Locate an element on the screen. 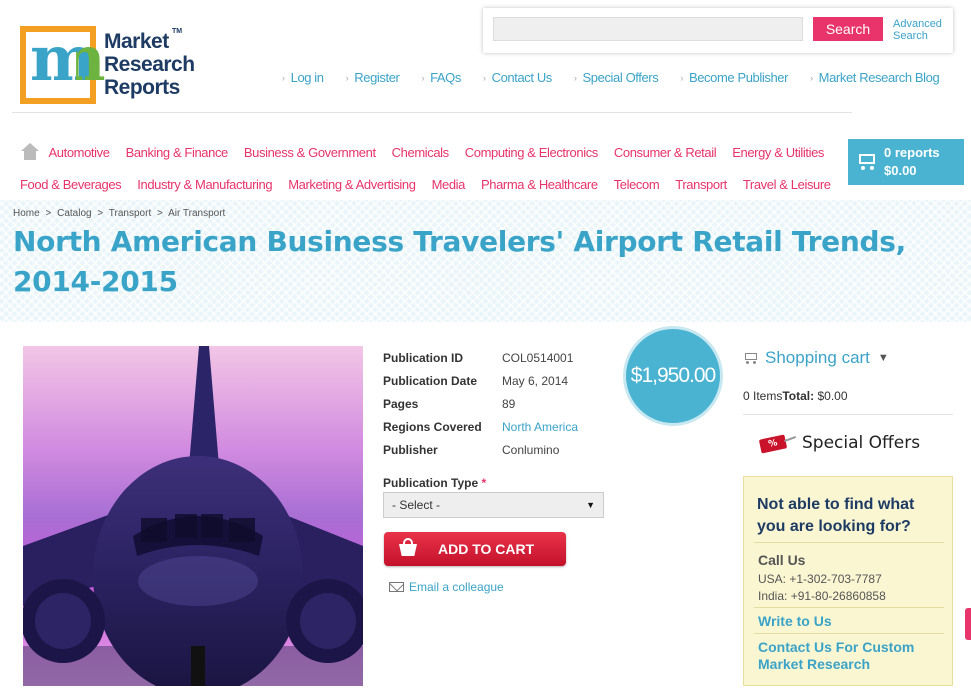 The width and height of the screenshot is (971, 694). price-tag-symbol: % is located at coordinates (773, 444).